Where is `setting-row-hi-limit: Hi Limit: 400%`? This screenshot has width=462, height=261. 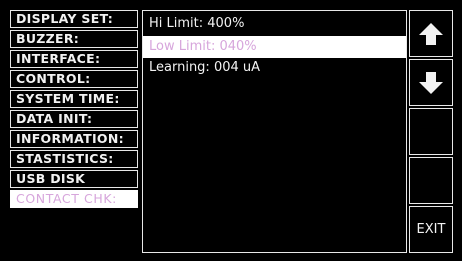
setting-row-hi-limit: Hi Limit: 400% is located at coordinates (274, 24).